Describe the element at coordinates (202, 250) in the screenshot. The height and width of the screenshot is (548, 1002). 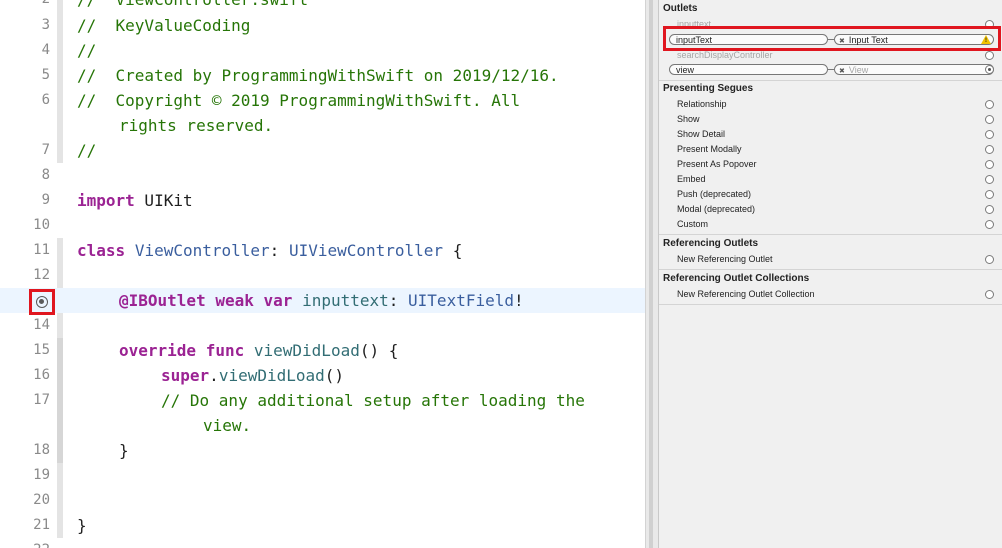
I see `code-token: ViewController` at that location.